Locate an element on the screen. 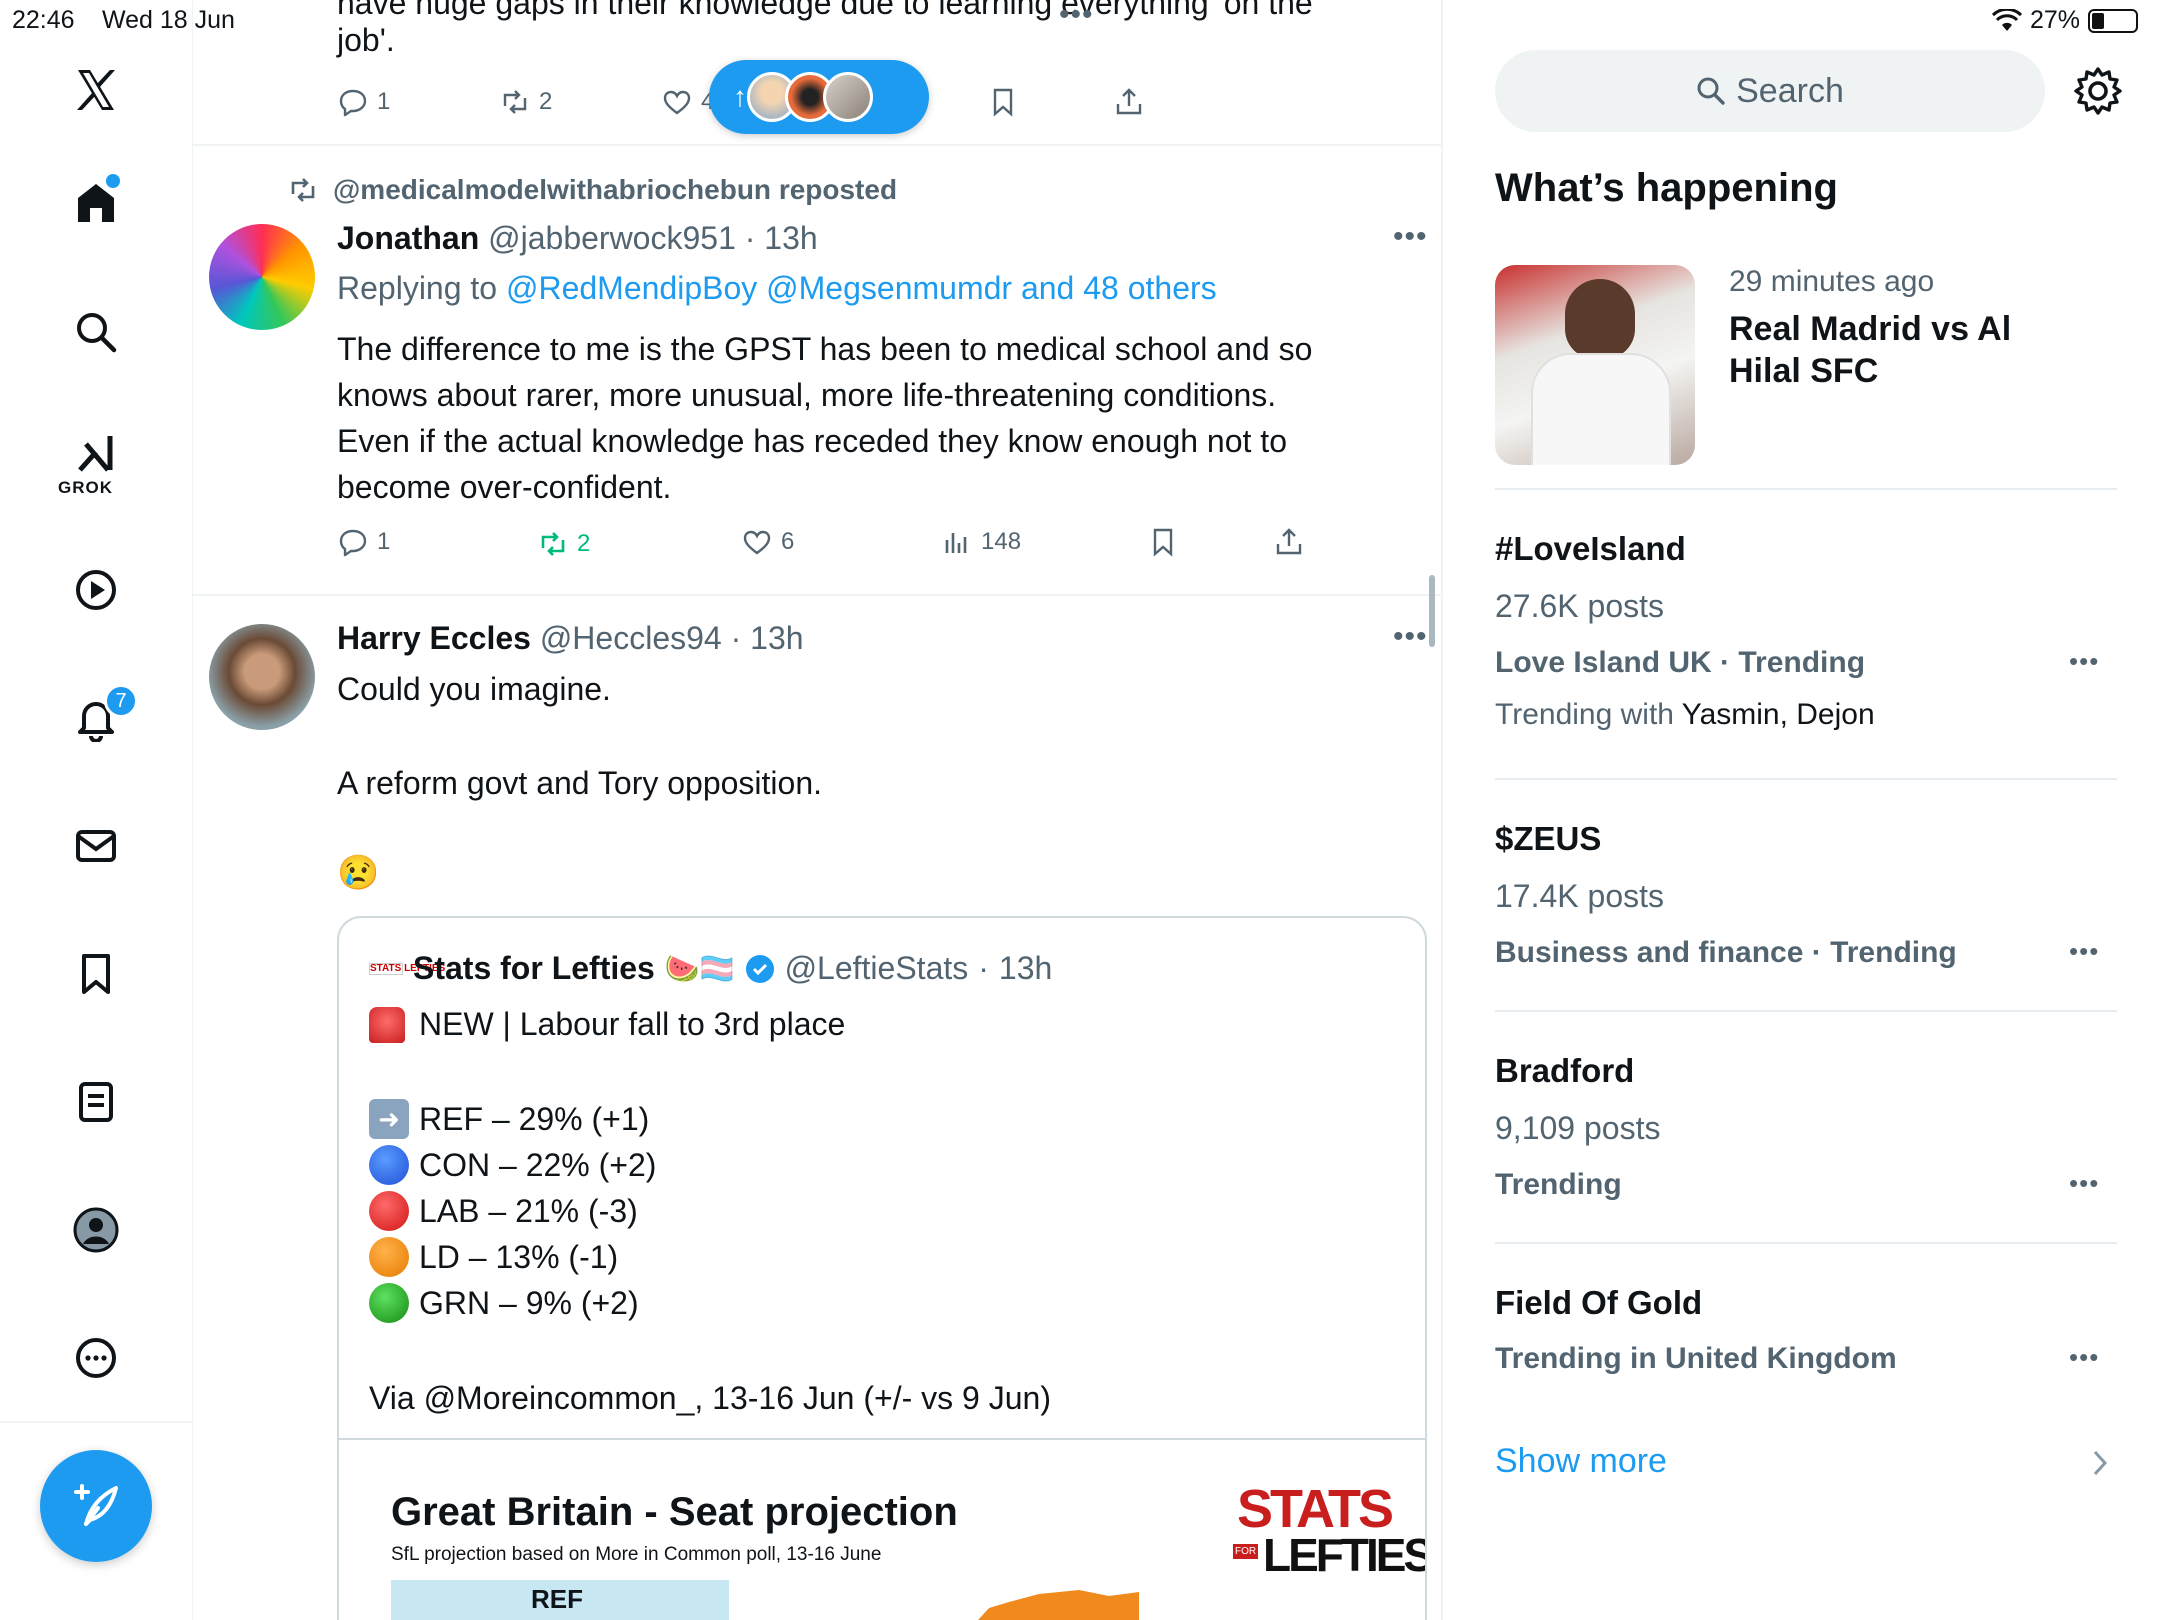 This screenshot has width=2160, height=1620. quote-author-name: Stats for Lefties is located at coordinates (534, 968).